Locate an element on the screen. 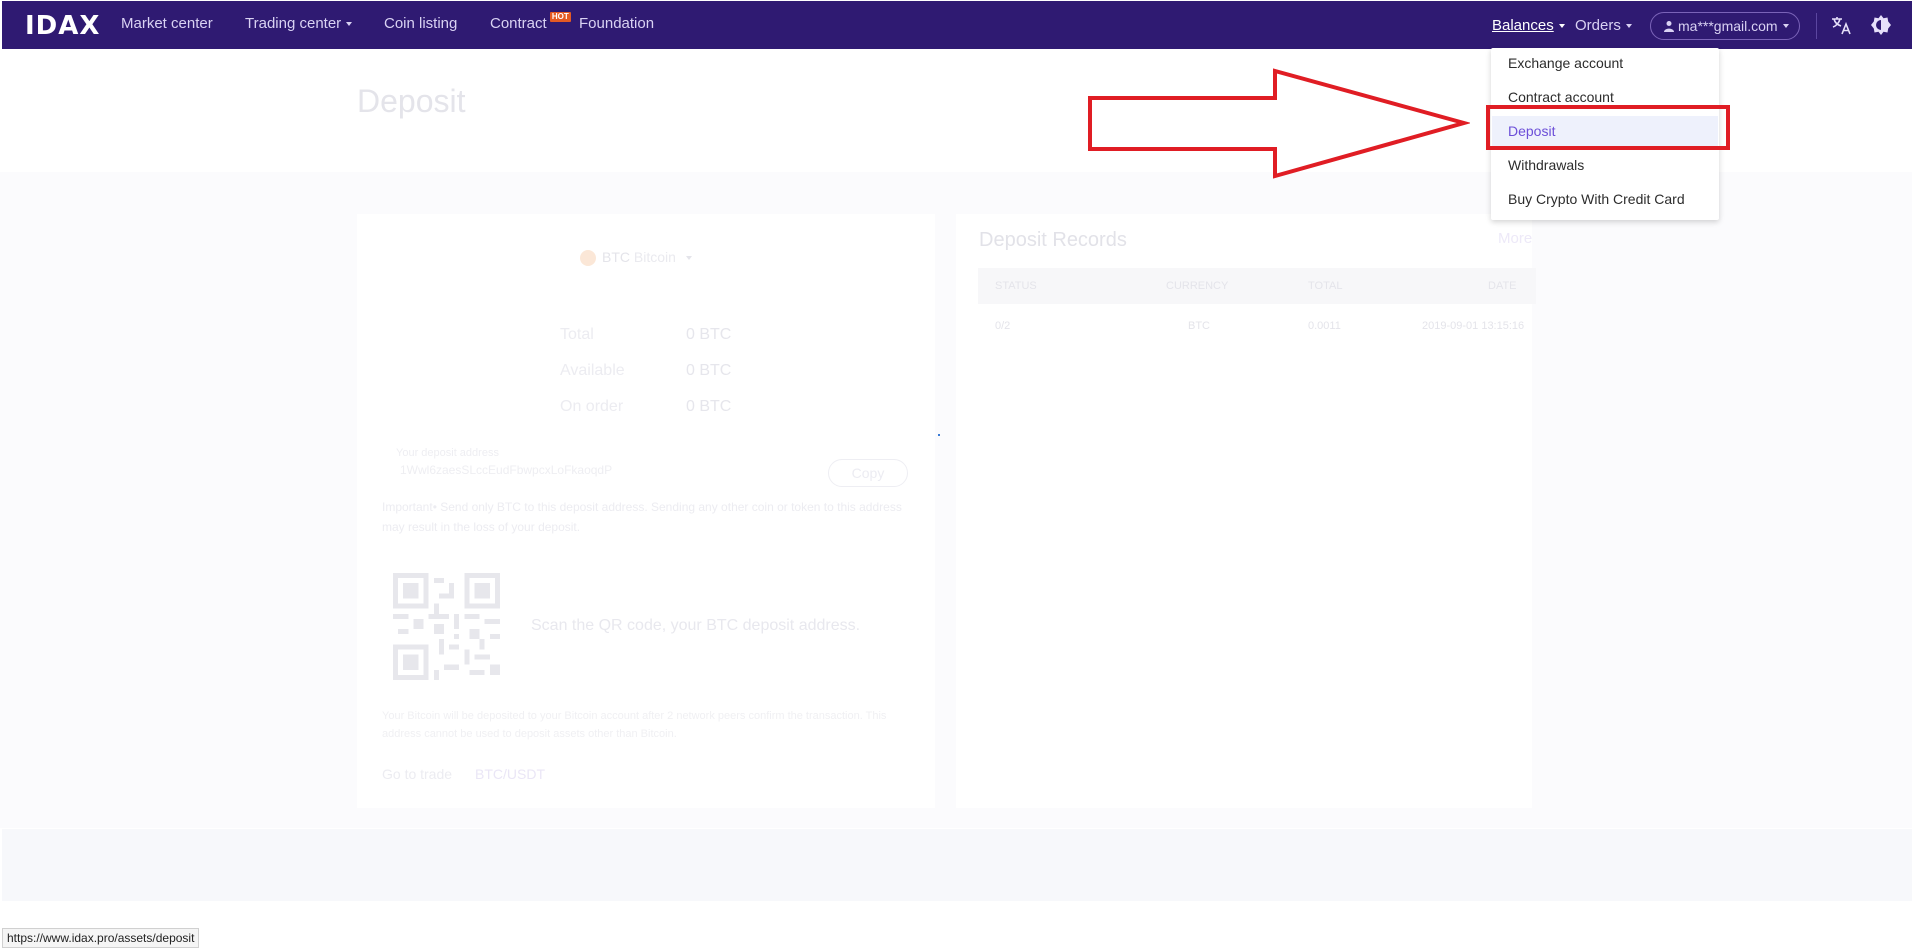 The height and width of the screenshot is (948, 1912). copy-address-button: Copy is located at coordinates (868, 473).